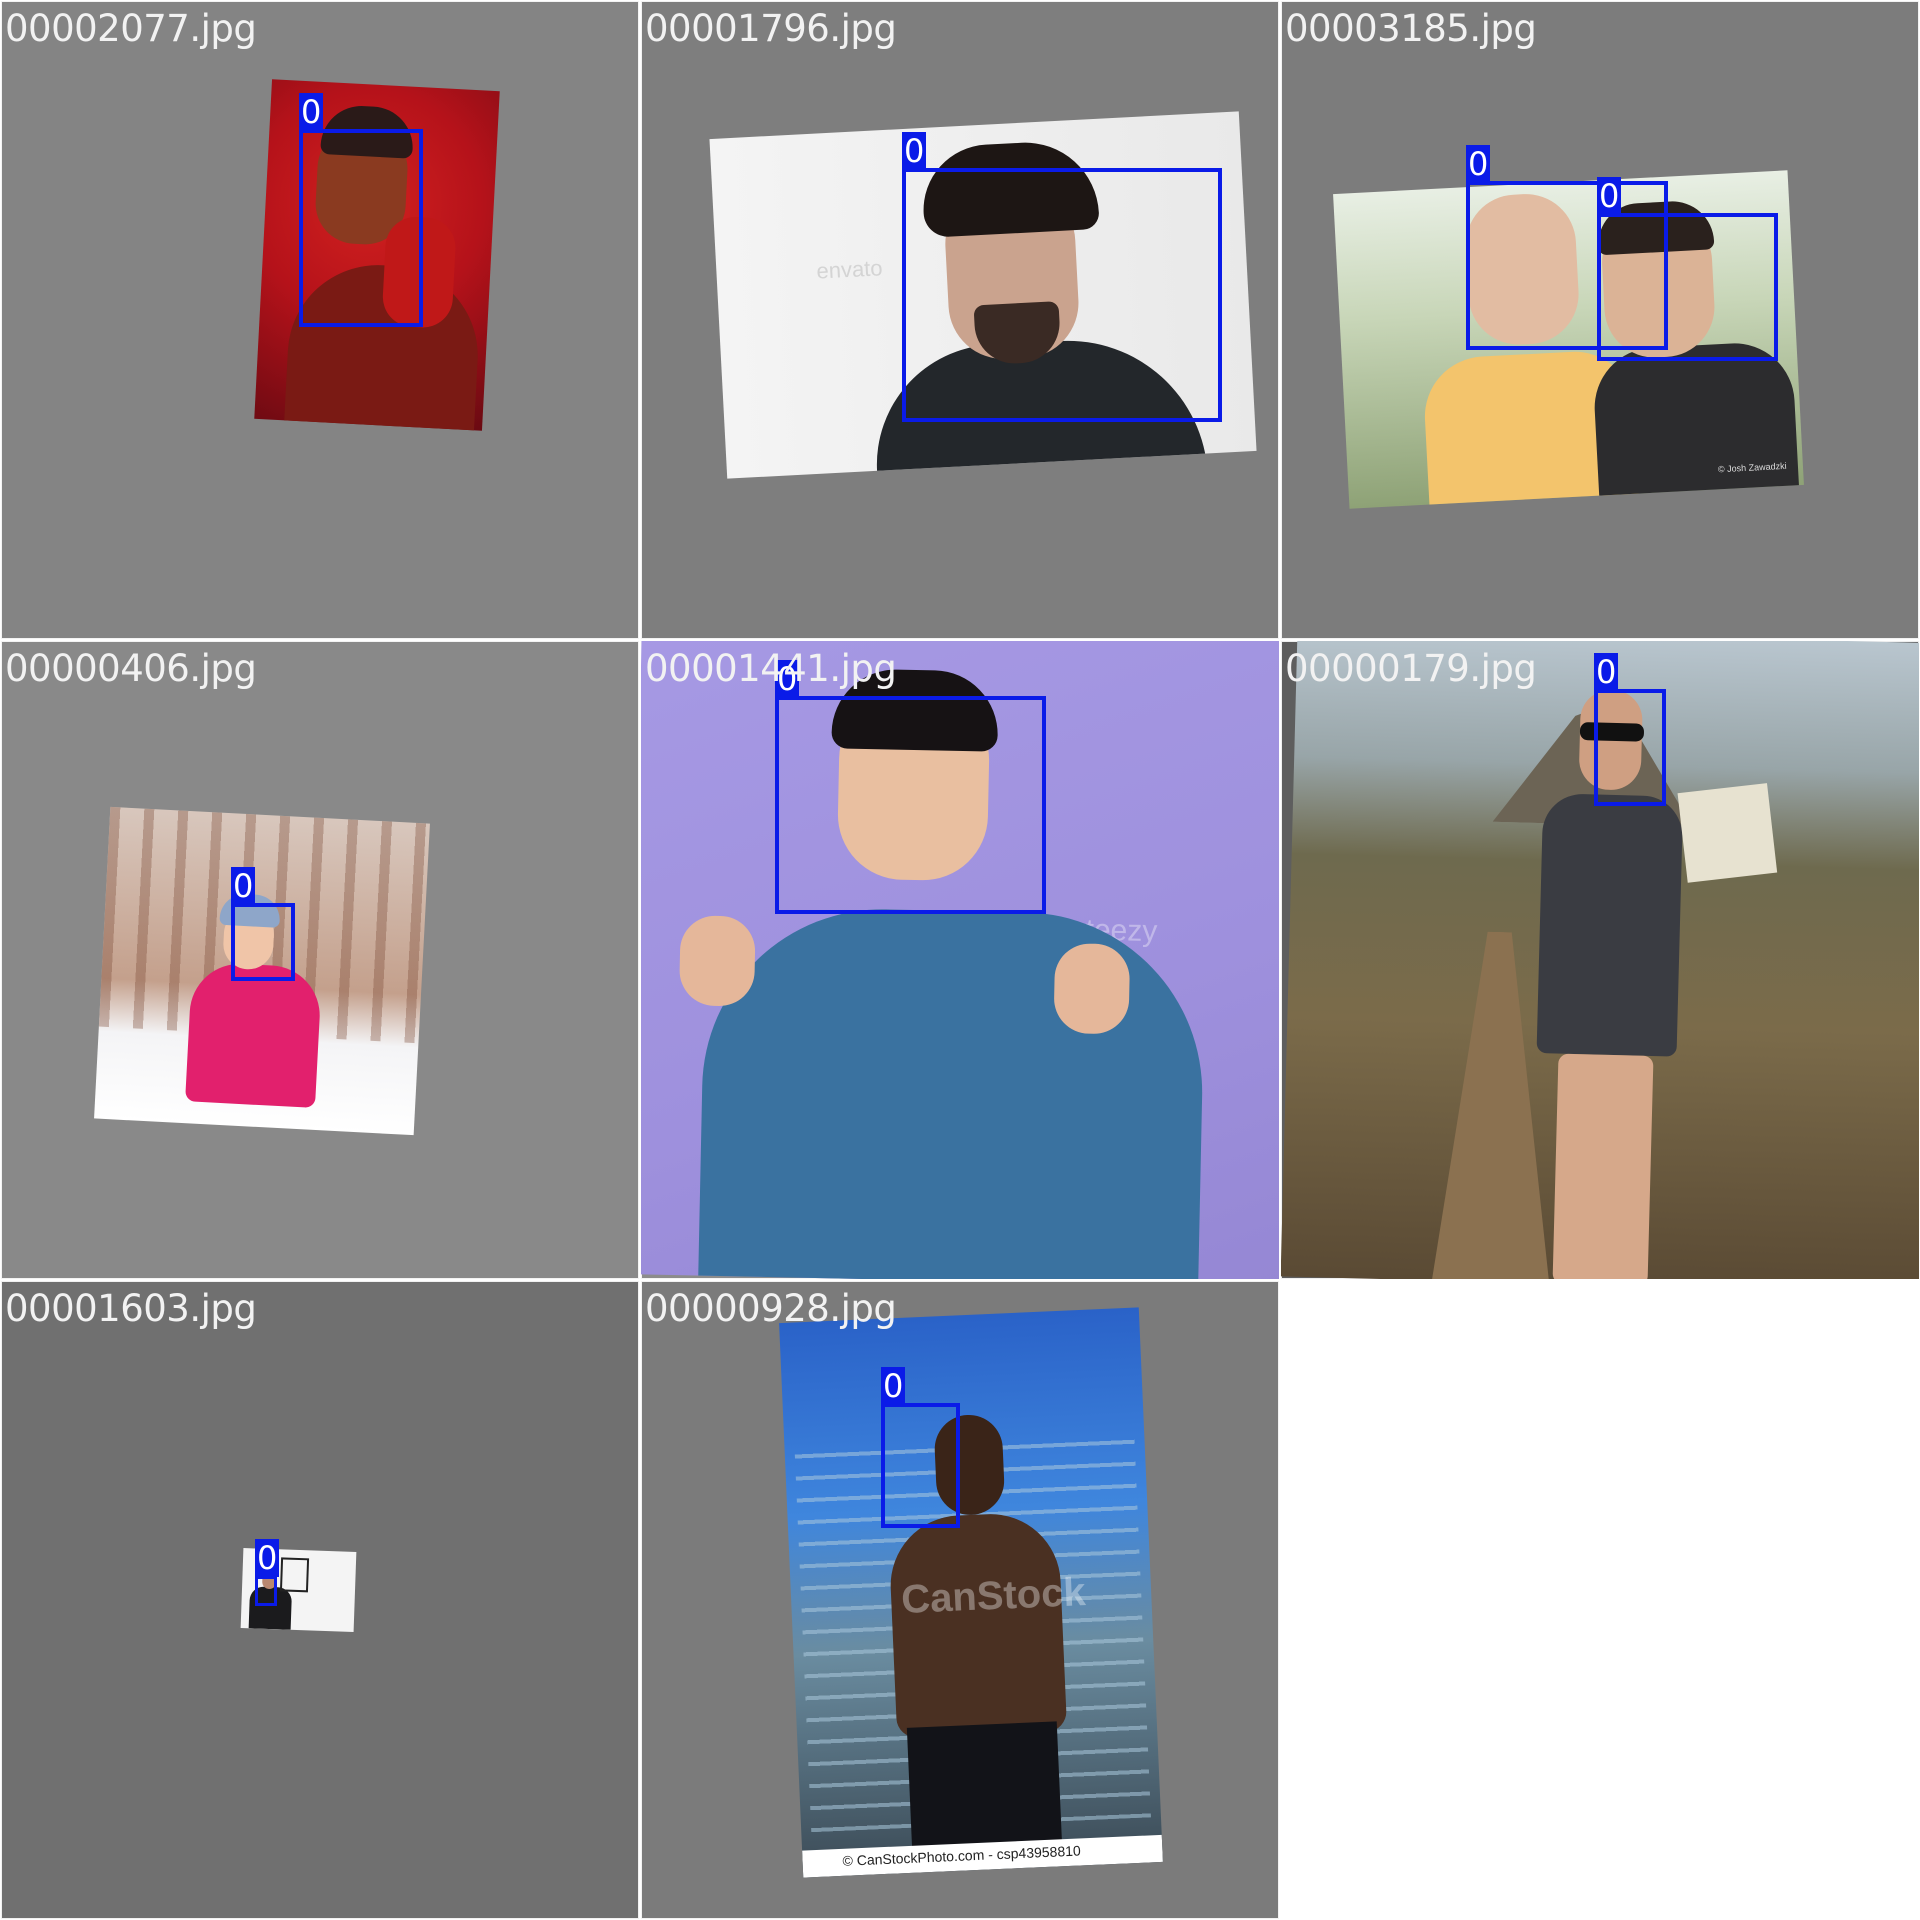 This screenshot has height=1920, width=1920. Describe the element at coordinates (1695, 420) in the screenshot. I see `boy-right-shirt` at that location.